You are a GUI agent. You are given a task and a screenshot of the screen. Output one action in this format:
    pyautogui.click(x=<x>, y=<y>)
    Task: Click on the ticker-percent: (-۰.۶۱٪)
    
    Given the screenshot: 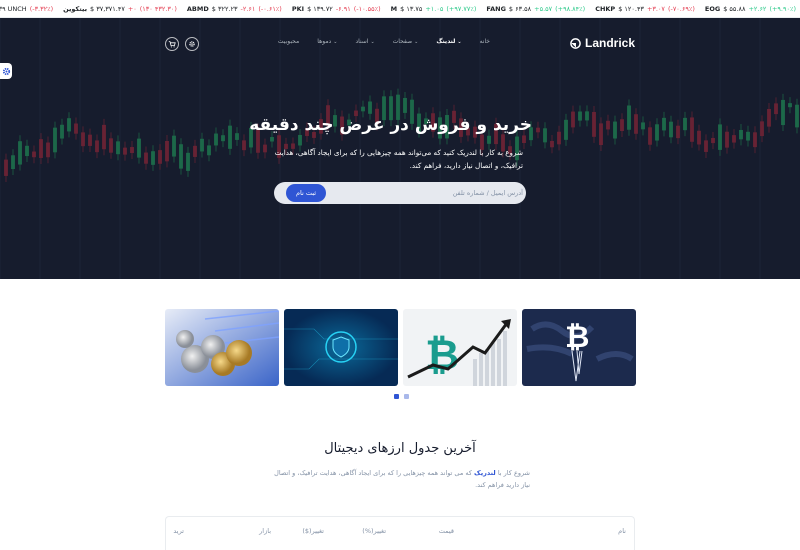 What is the action you would take?
    pyautogui.click(x=270, y=9)
    